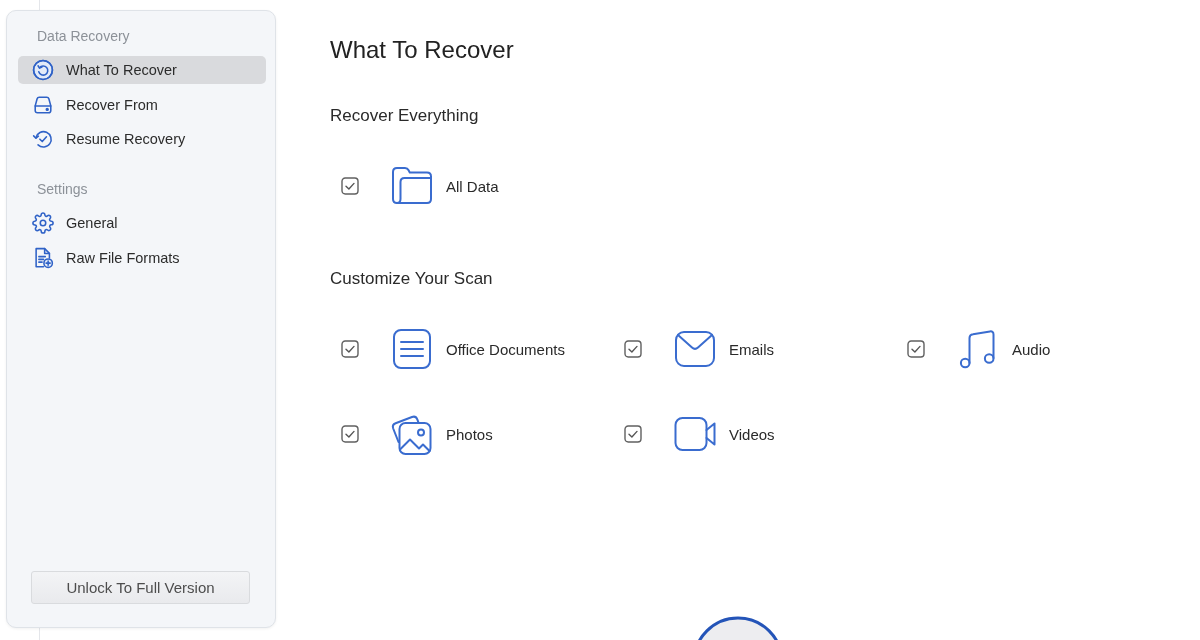  Describe the element at coordinates (505, 349) in the screenshot. I see `option-label: Office Documents` at that location.